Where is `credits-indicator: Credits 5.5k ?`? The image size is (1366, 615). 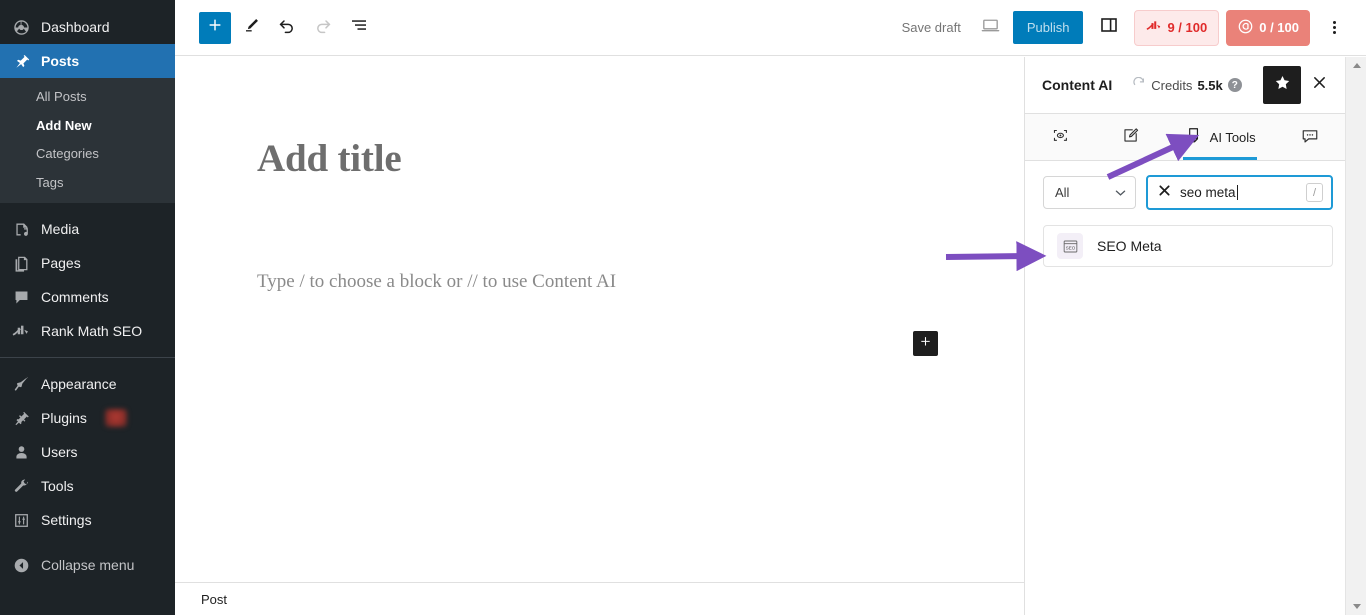
credits-indicator: Credits 5.5k ? is located at coordinates (1187, 85).